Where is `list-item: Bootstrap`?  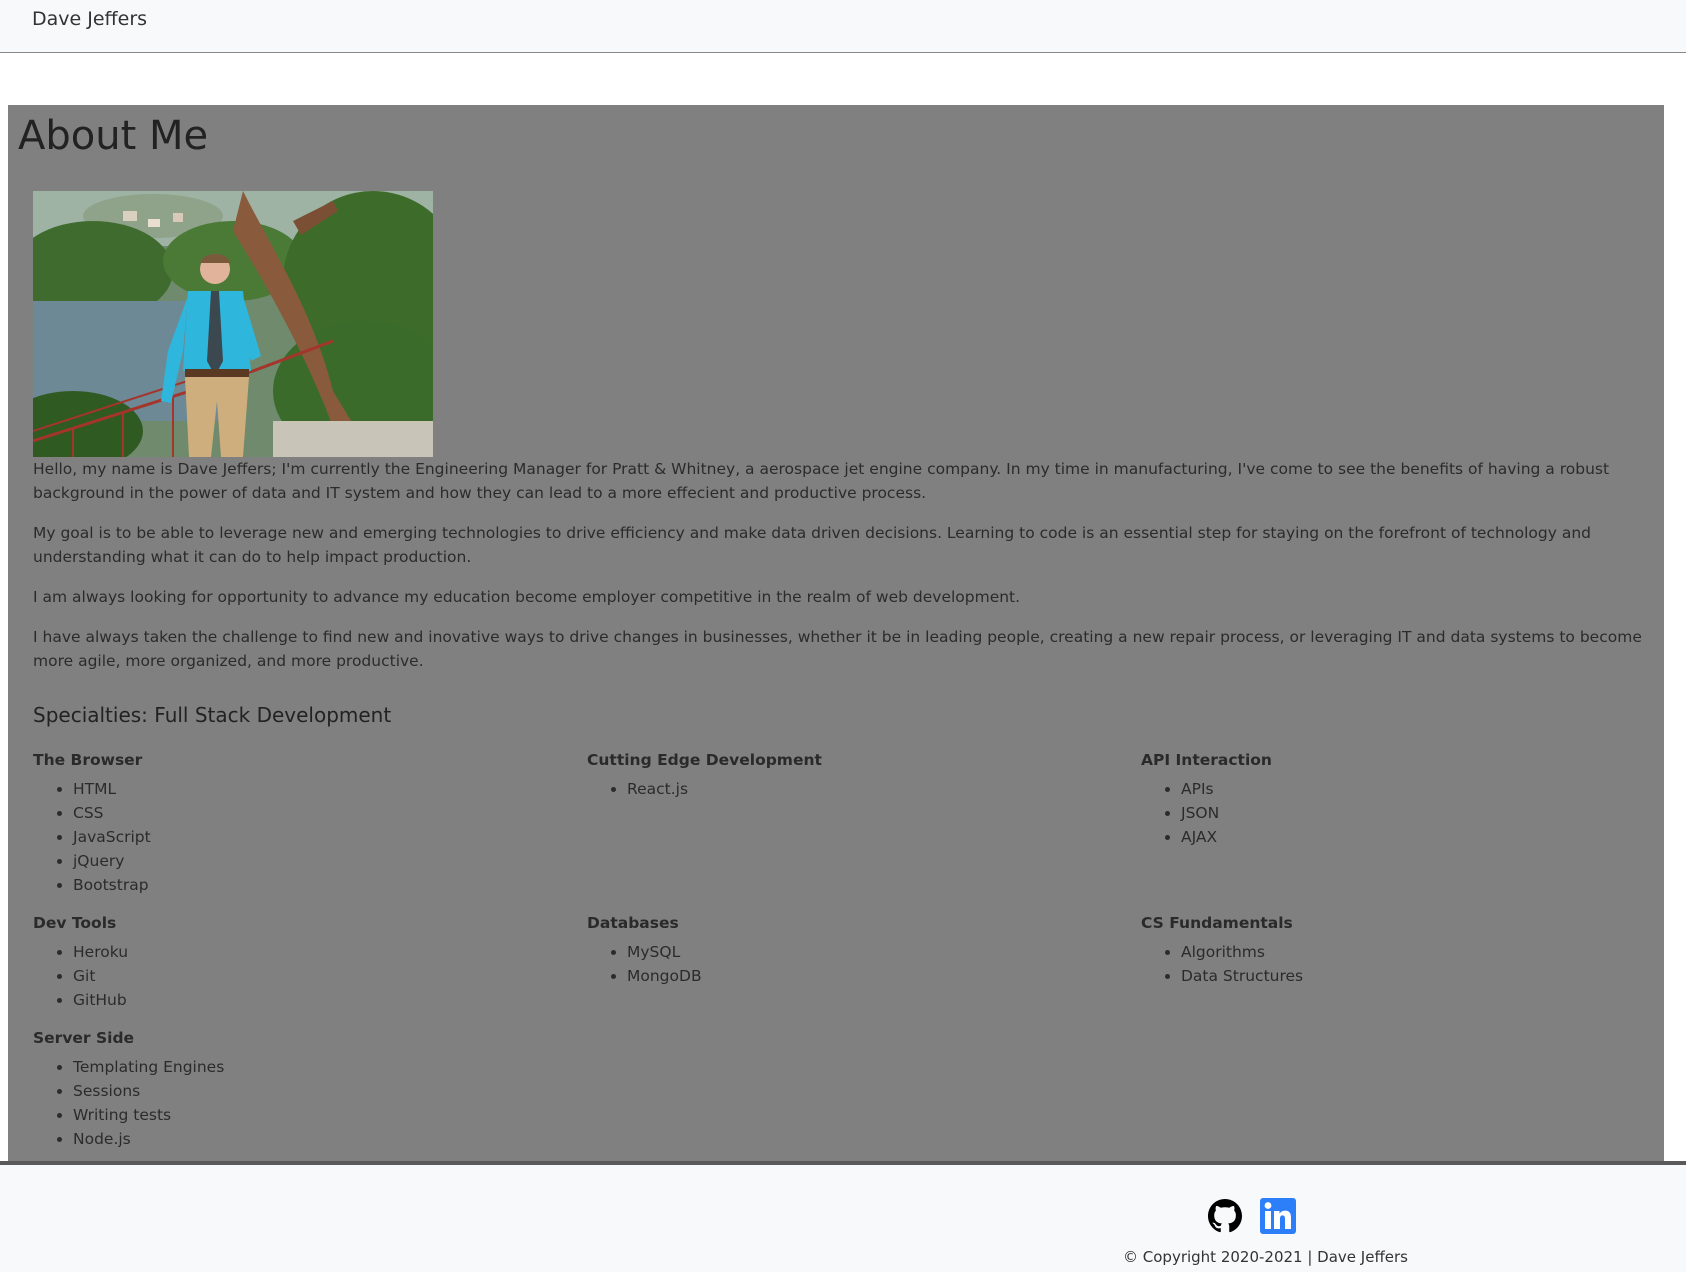 list-item: Bootstrap is located at coordinates (313, 885).